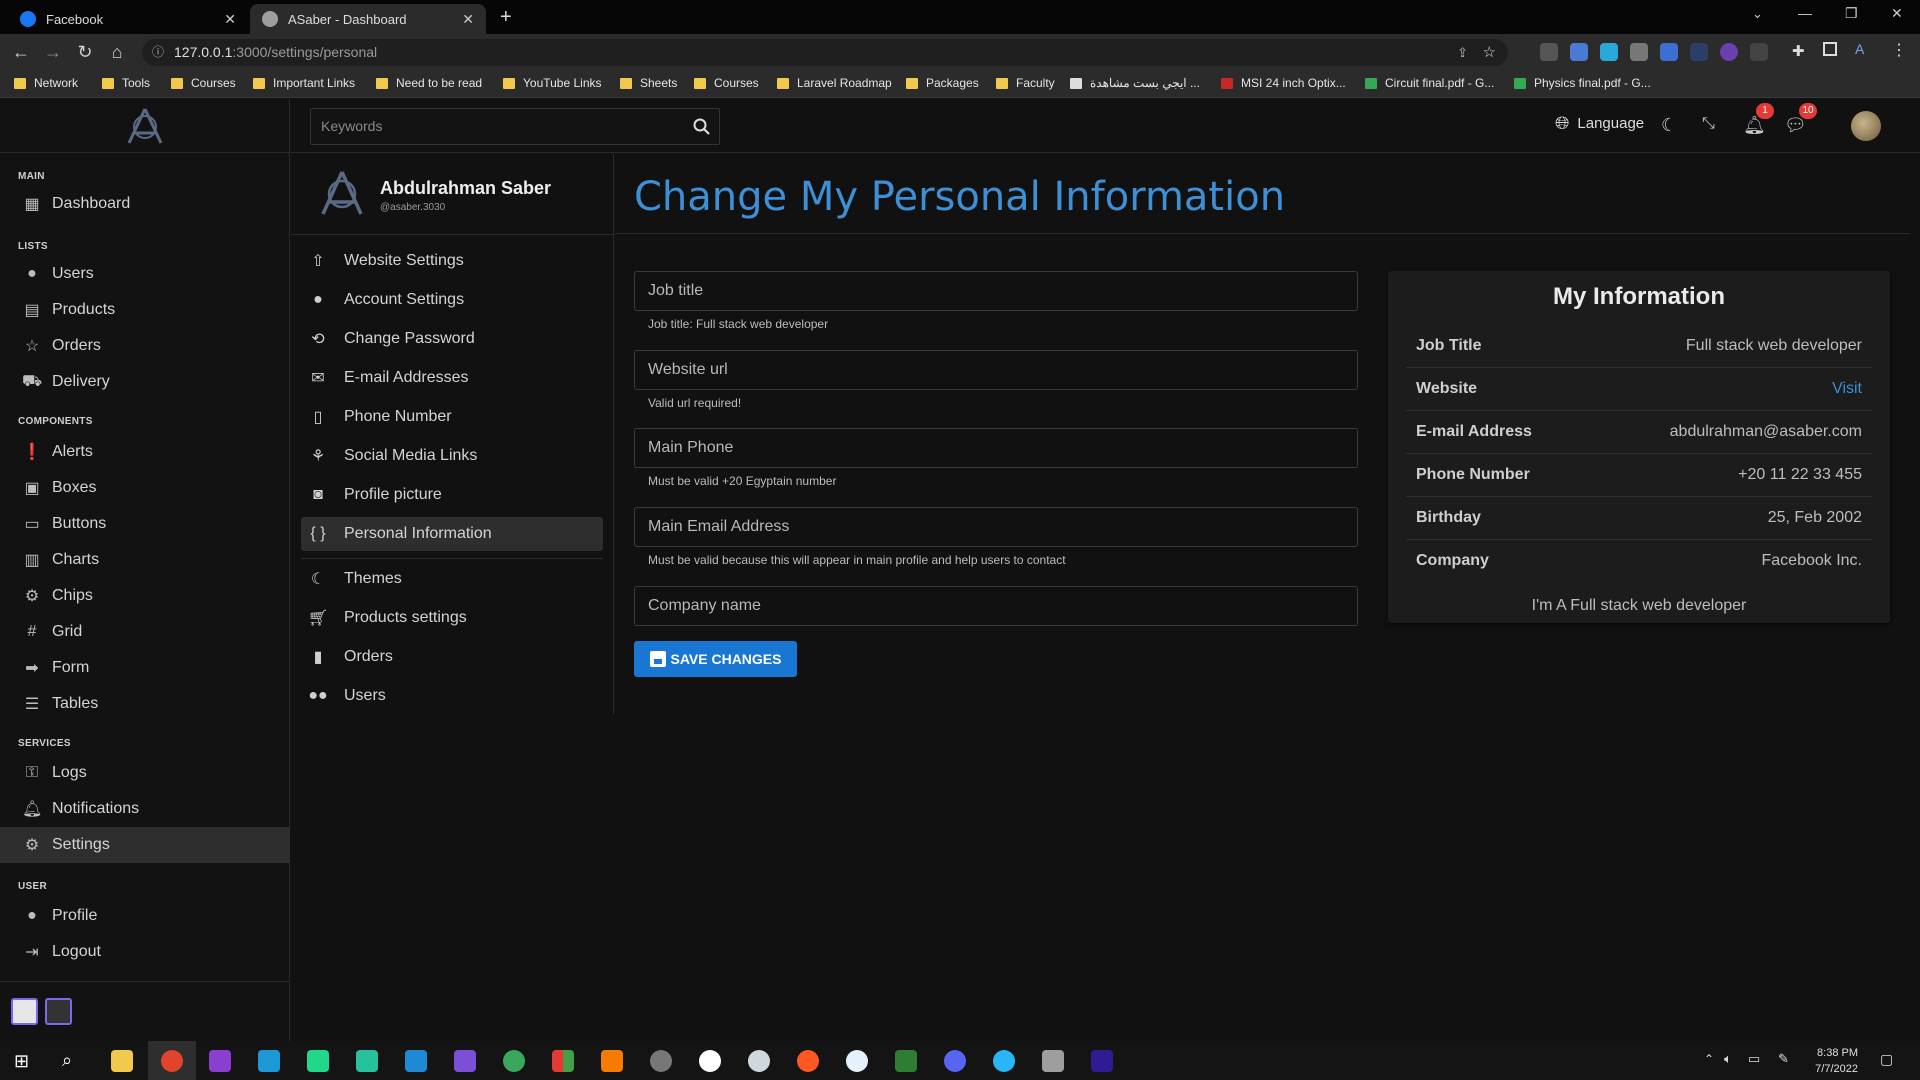  Describe the element at coordinates (145, 310) in the screenshot. I see `sidebar-item-products: ▤ Products` at that location.